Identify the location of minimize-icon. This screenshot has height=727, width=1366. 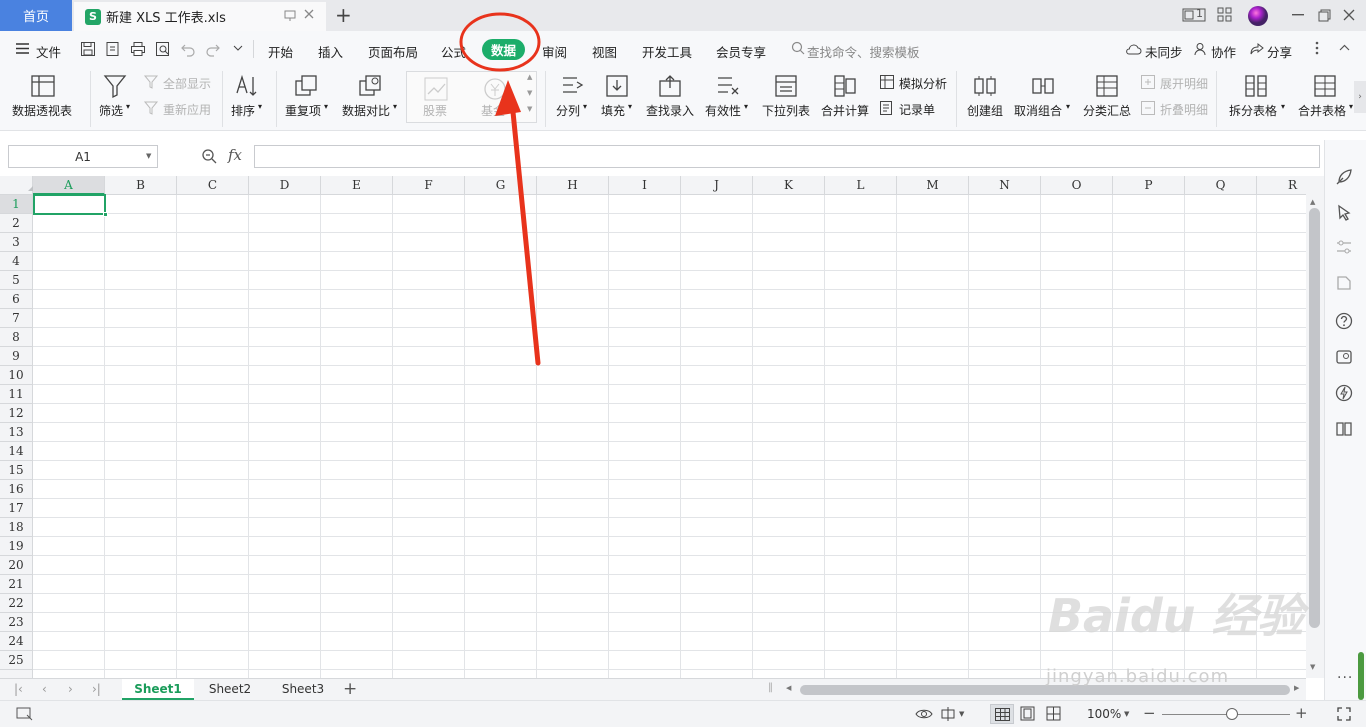
(1298, 15).